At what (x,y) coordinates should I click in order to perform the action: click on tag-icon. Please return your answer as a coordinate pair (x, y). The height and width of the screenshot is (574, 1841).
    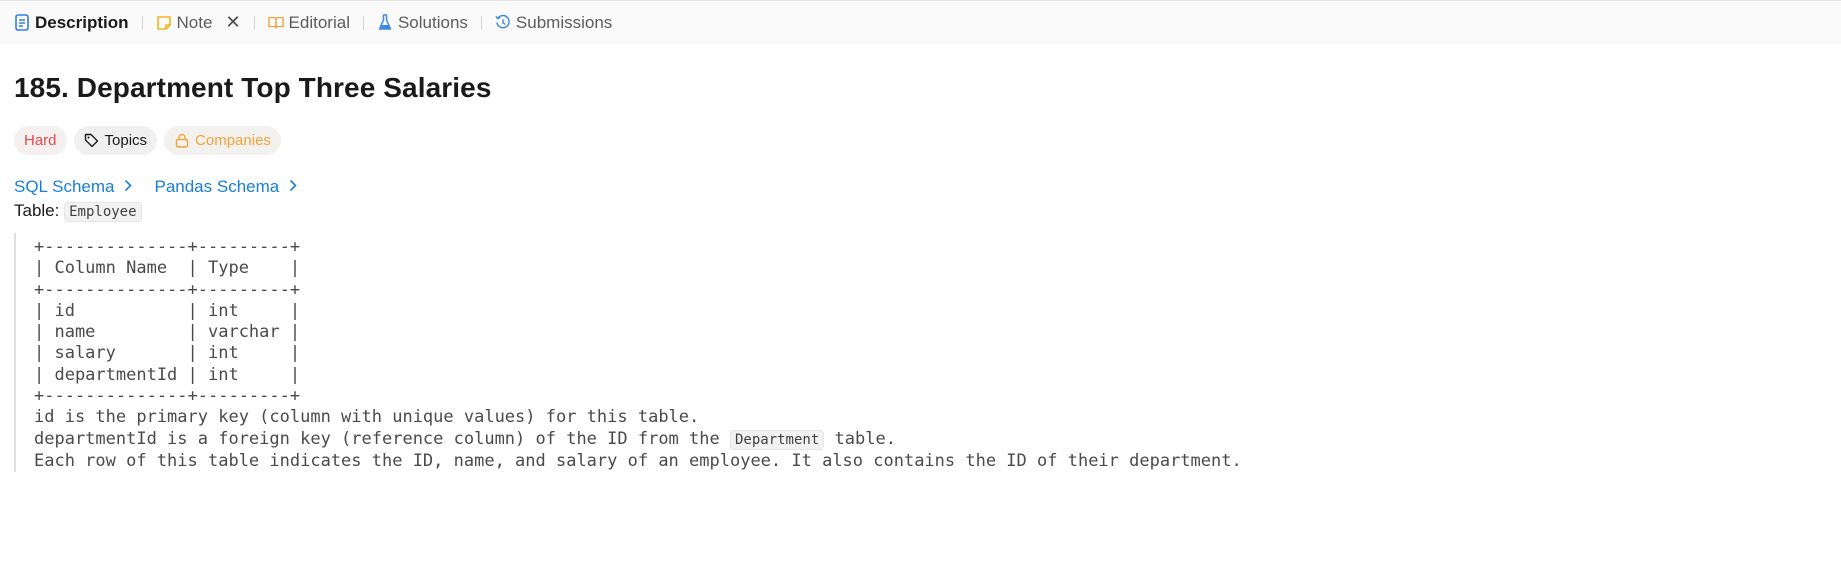
    Looking at the image, I should click on (92, 141).